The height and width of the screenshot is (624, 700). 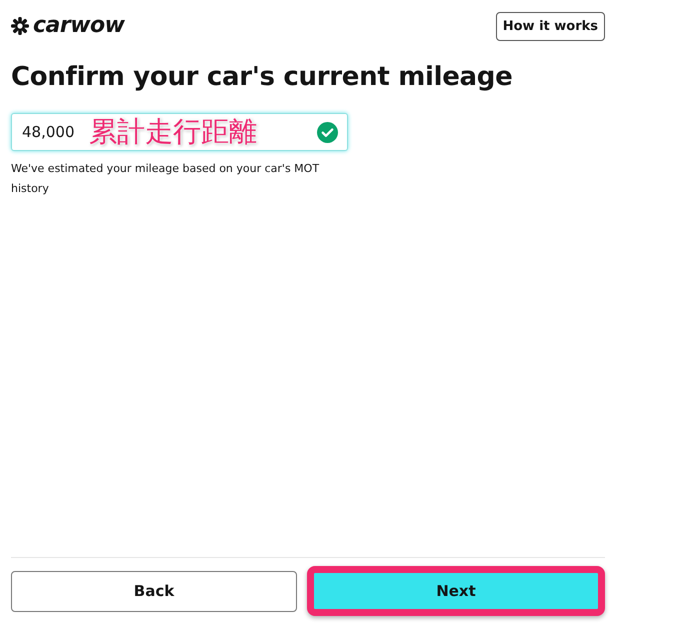 What do you see at coordinates (78, 26) in the screenshot?
I see `logo-wordmark: carwow` at bounding box center [78, 26].